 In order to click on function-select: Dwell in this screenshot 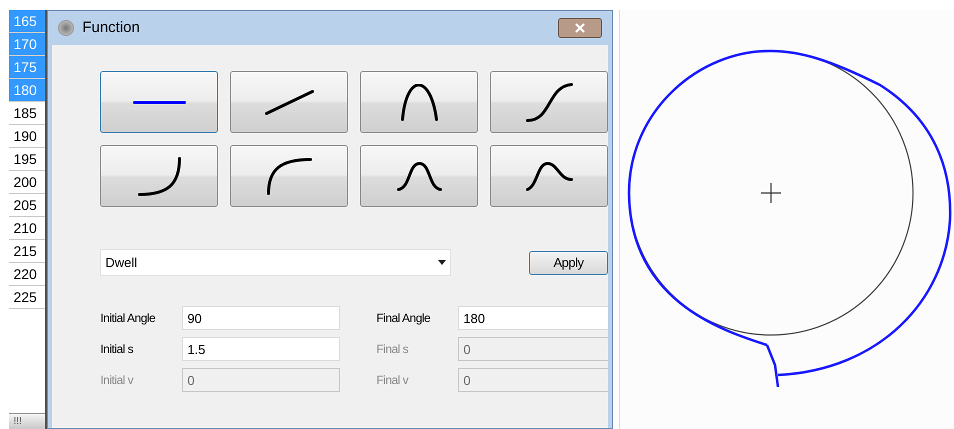, I will do `click(275, 262)`.